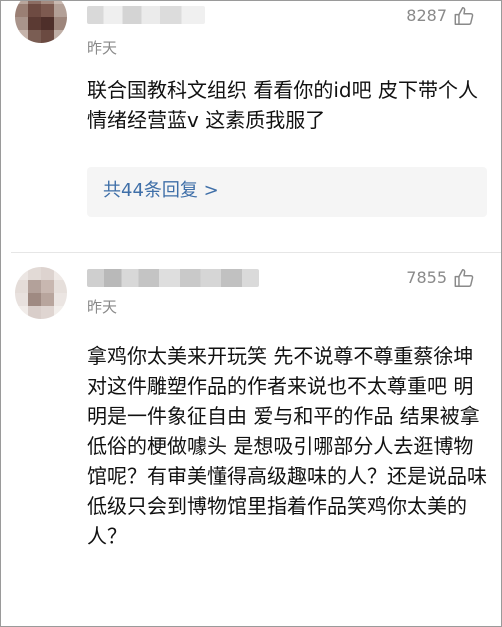 The image size is (502, 627). Describe the element at coordinates (282, 105) in the screenshot. I see `comment-text: 联合国教科文组织 看看你的id吧 皮下带个人情绪经营蓝v 这素质我服了` at that location.